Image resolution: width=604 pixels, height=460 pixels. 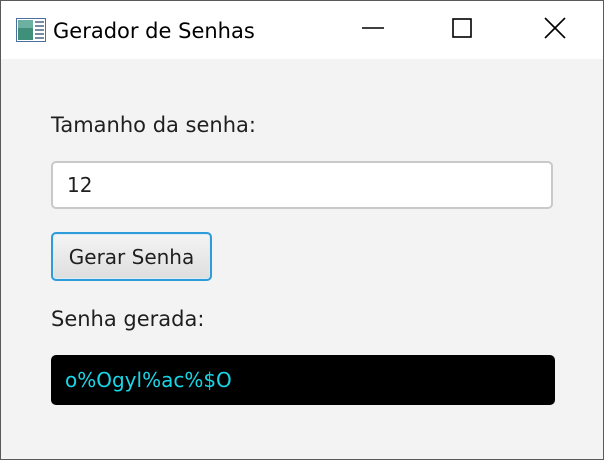 What do you see at coordinates (303, 380) in the screenshot?
I see `generated-password-output: o%Ogyl%ac%$O` at bounding box center [303, 380].